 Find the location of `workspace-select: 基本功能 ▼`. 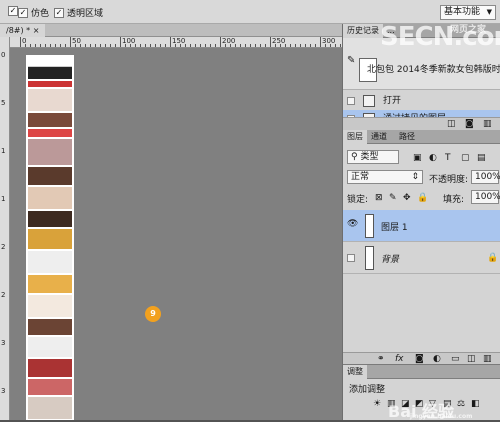

workspace-select: 基本功能 ▼ is located at coordinates (468, 12).